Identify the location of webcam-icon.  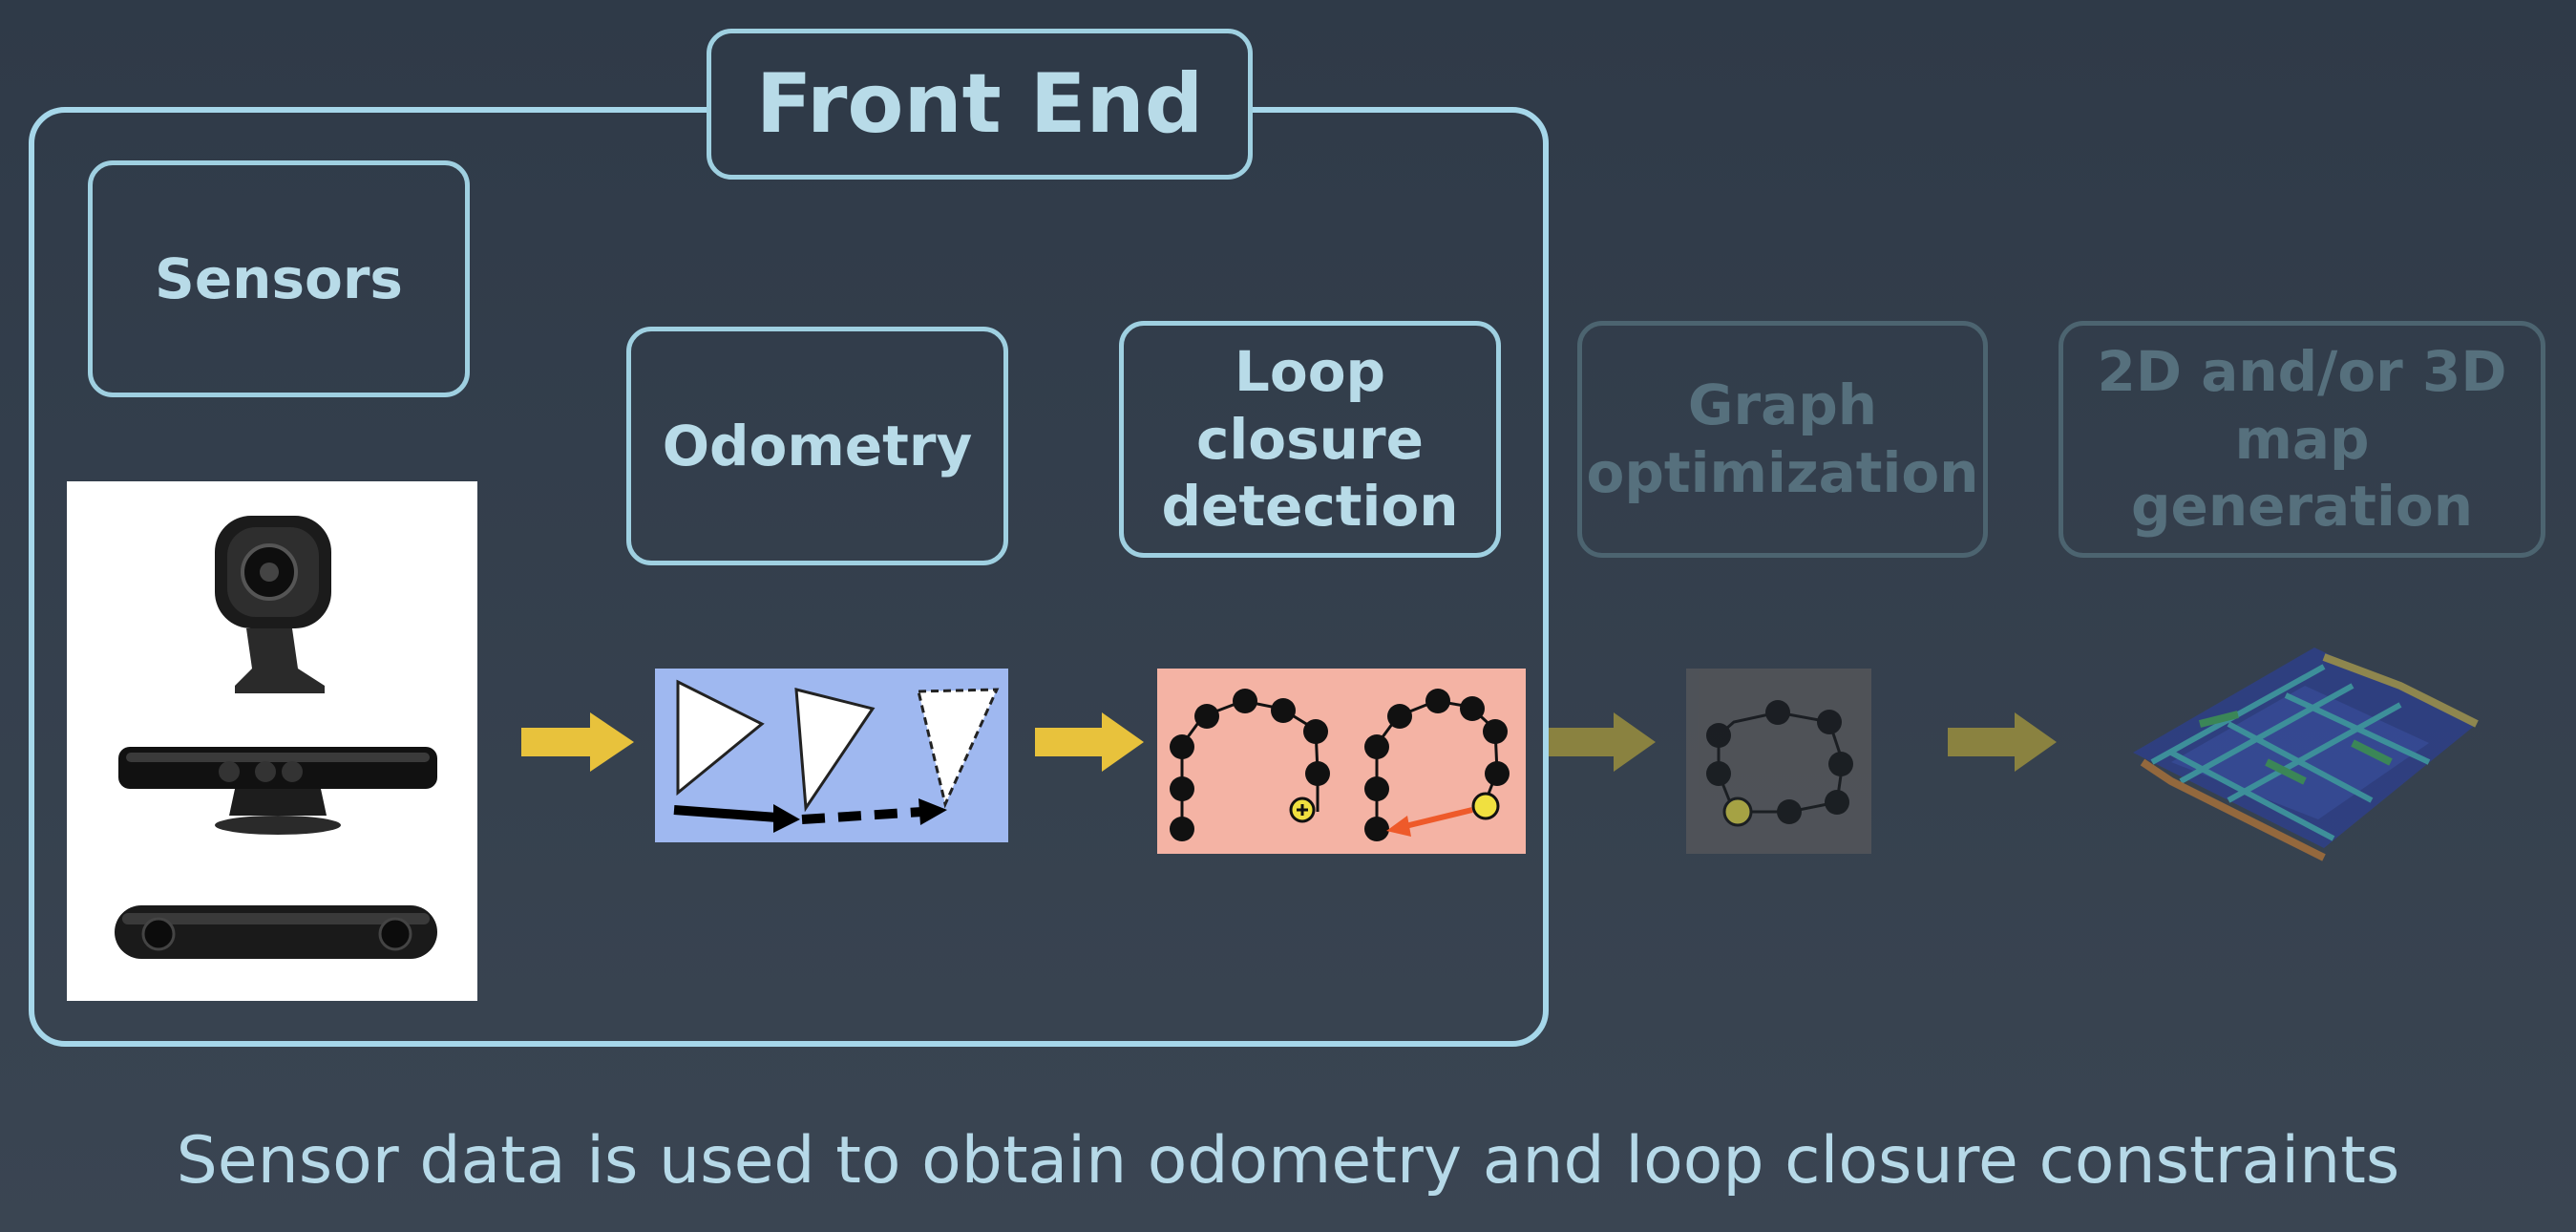
(273, 604).